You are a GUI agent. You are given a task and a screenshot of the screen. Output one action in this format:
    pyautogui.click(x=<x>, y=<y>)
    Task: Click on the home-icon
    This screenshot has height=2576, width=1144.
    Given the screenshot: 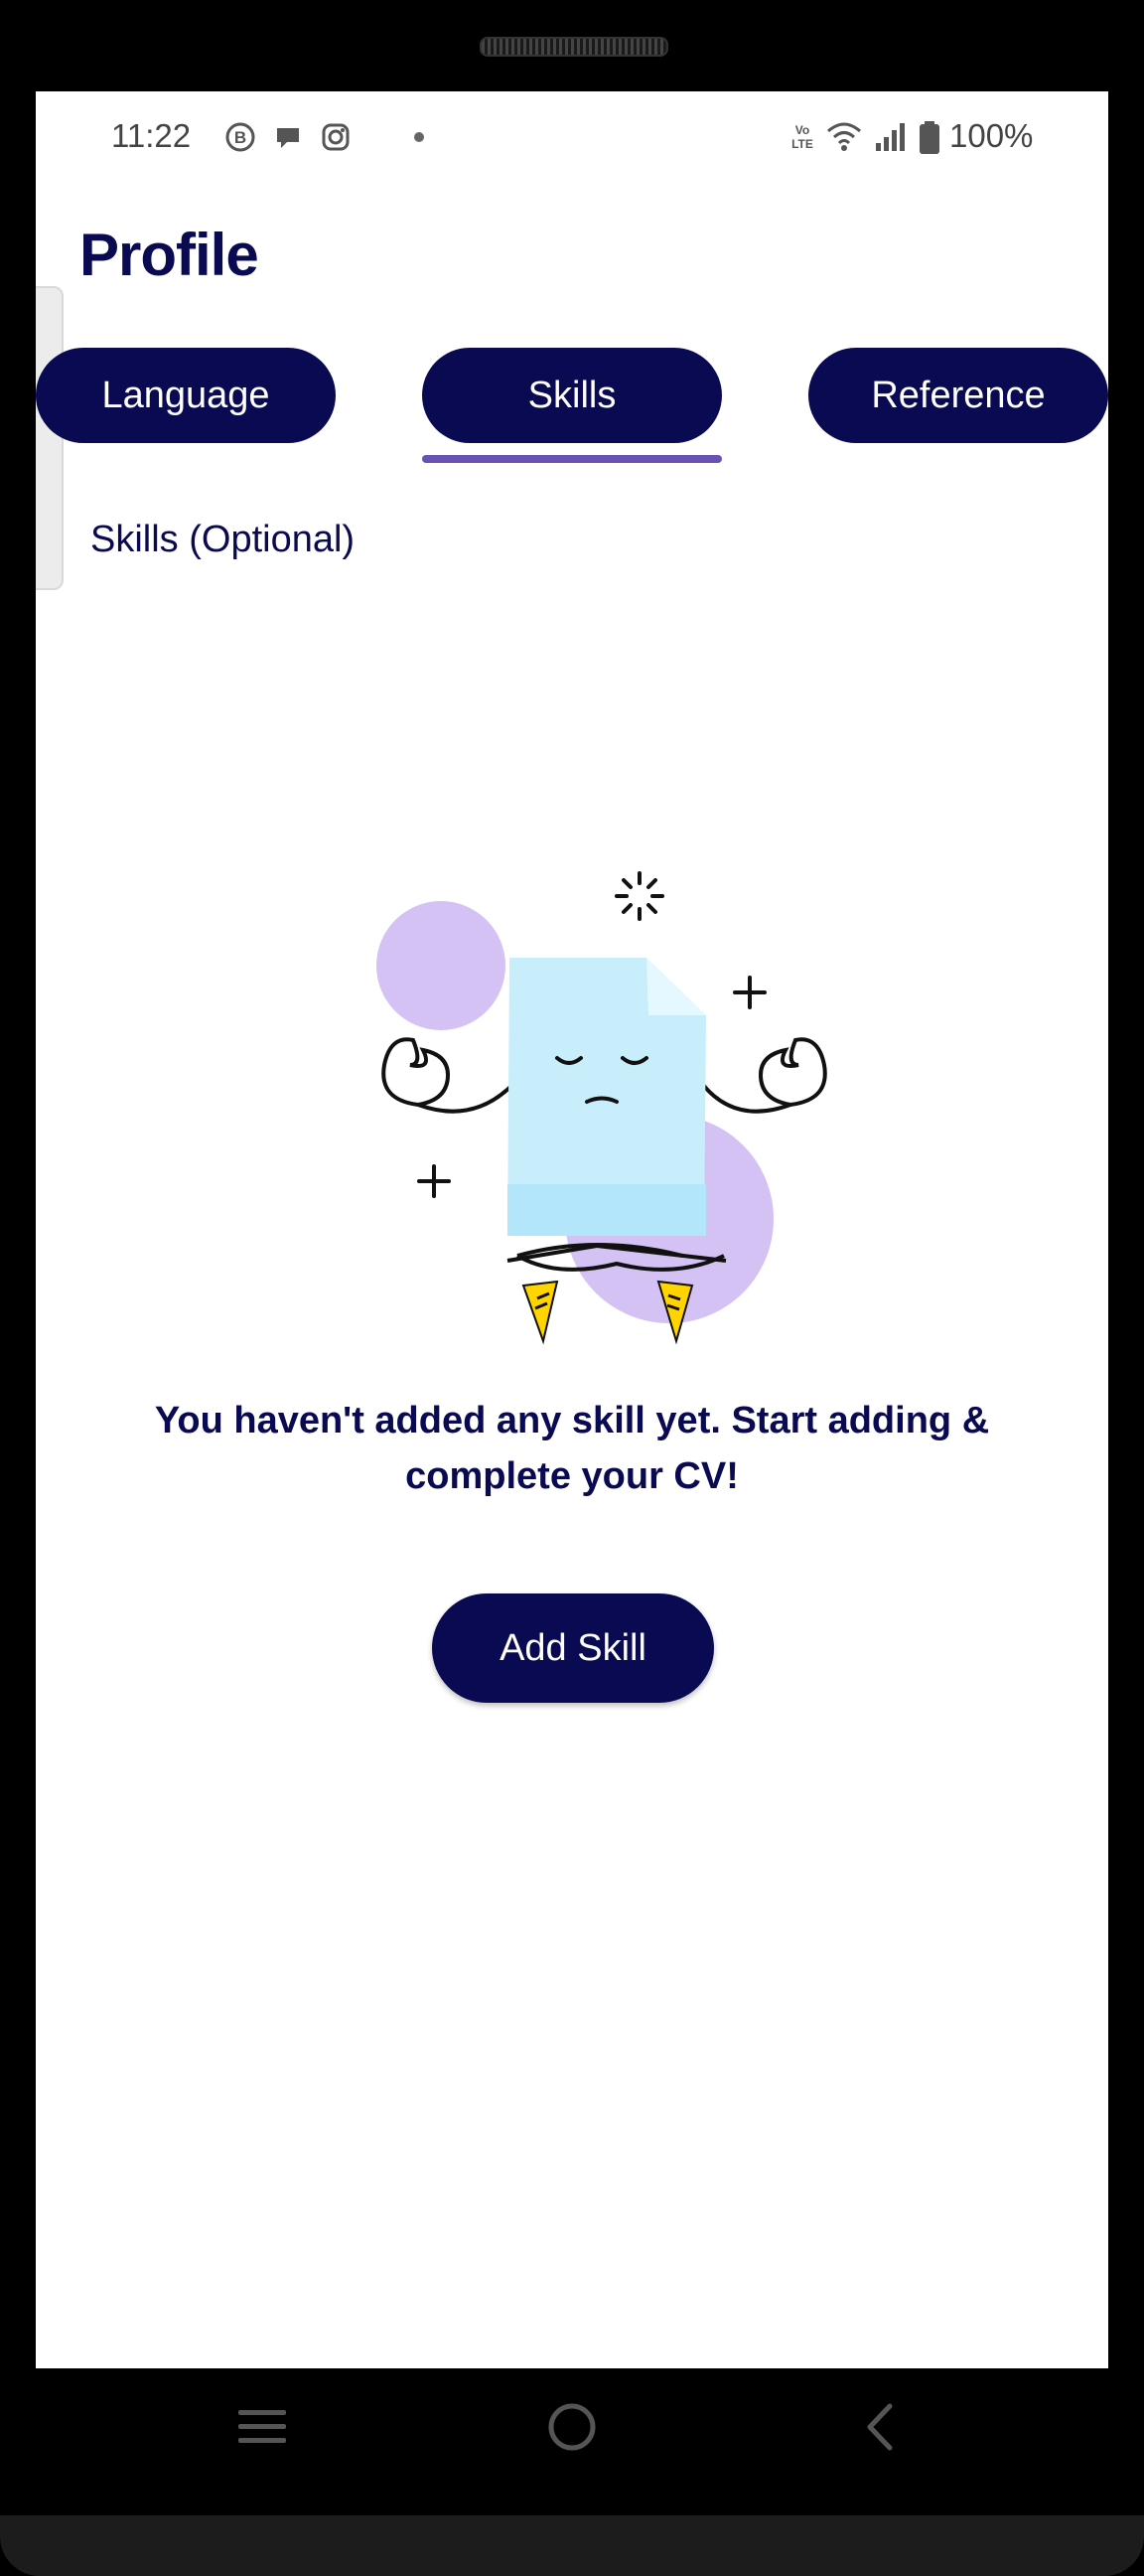 What is the action you would take?
    pyautogui.click(x=572, y=2427)
    